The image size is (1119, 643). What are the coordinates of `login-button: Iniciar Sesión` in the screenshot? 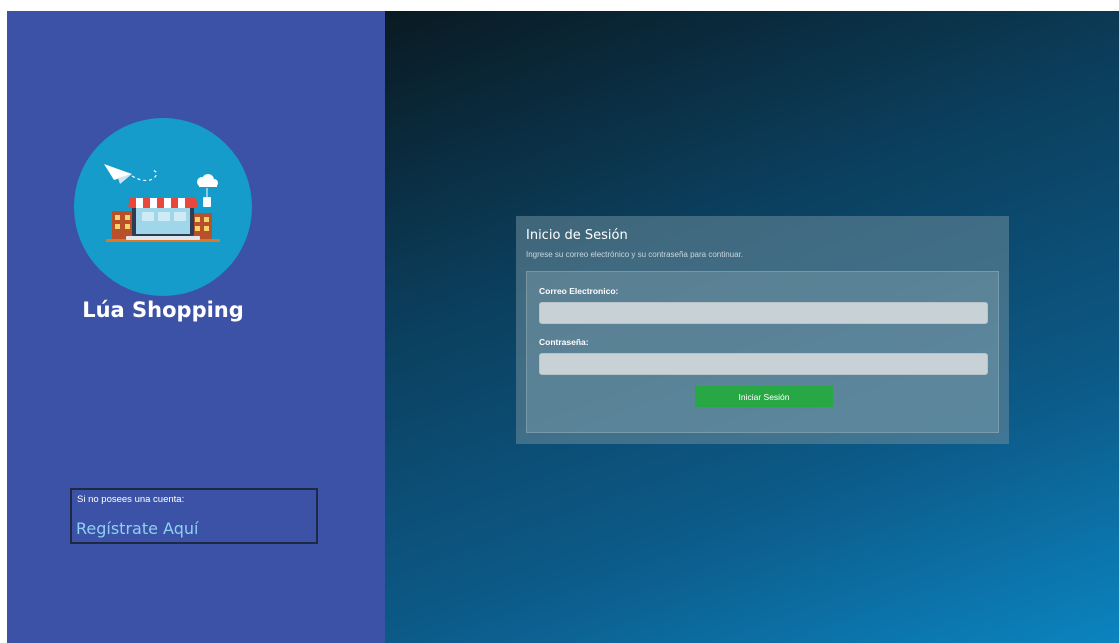 It's located at (764, 396).